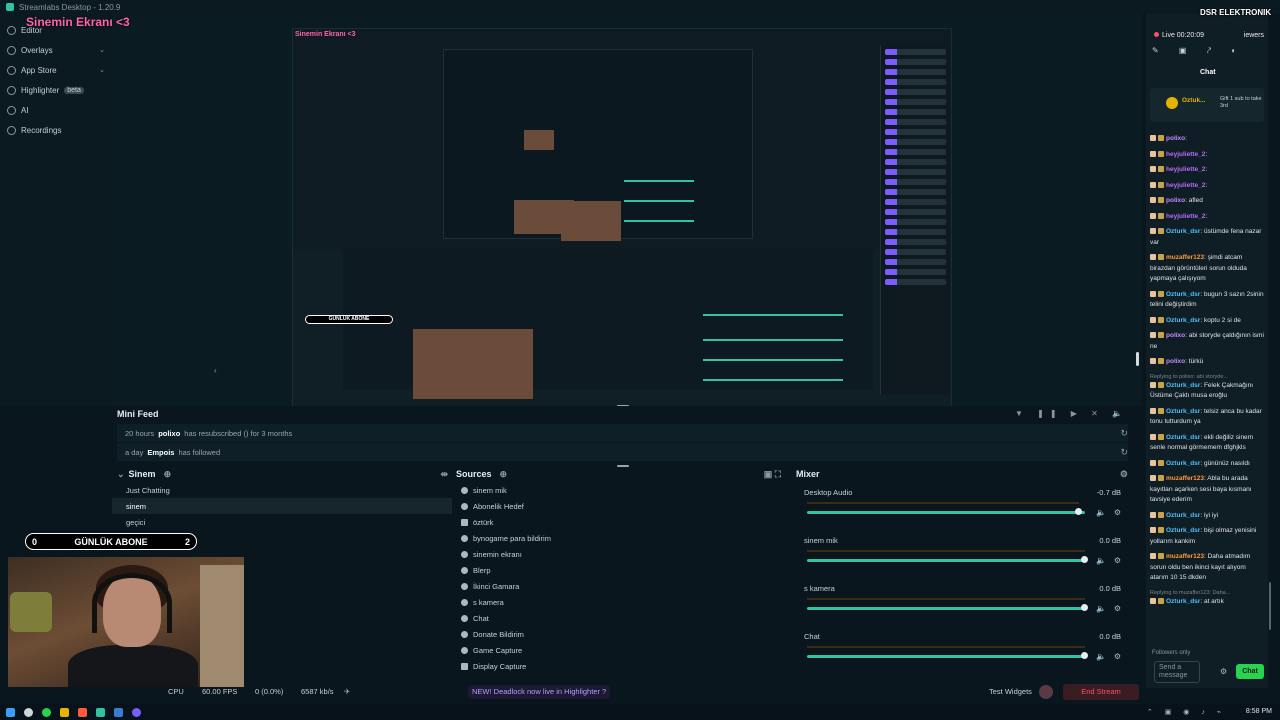 The height and width of the screenshot is (720, 1280). I want to click on source-item: İkinci Gamara, so click(619, 586).